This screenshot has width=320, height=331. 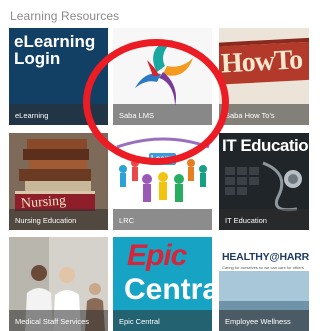 I want to click on tile-caption-label: Epic Central, so click(x=139, y=321).